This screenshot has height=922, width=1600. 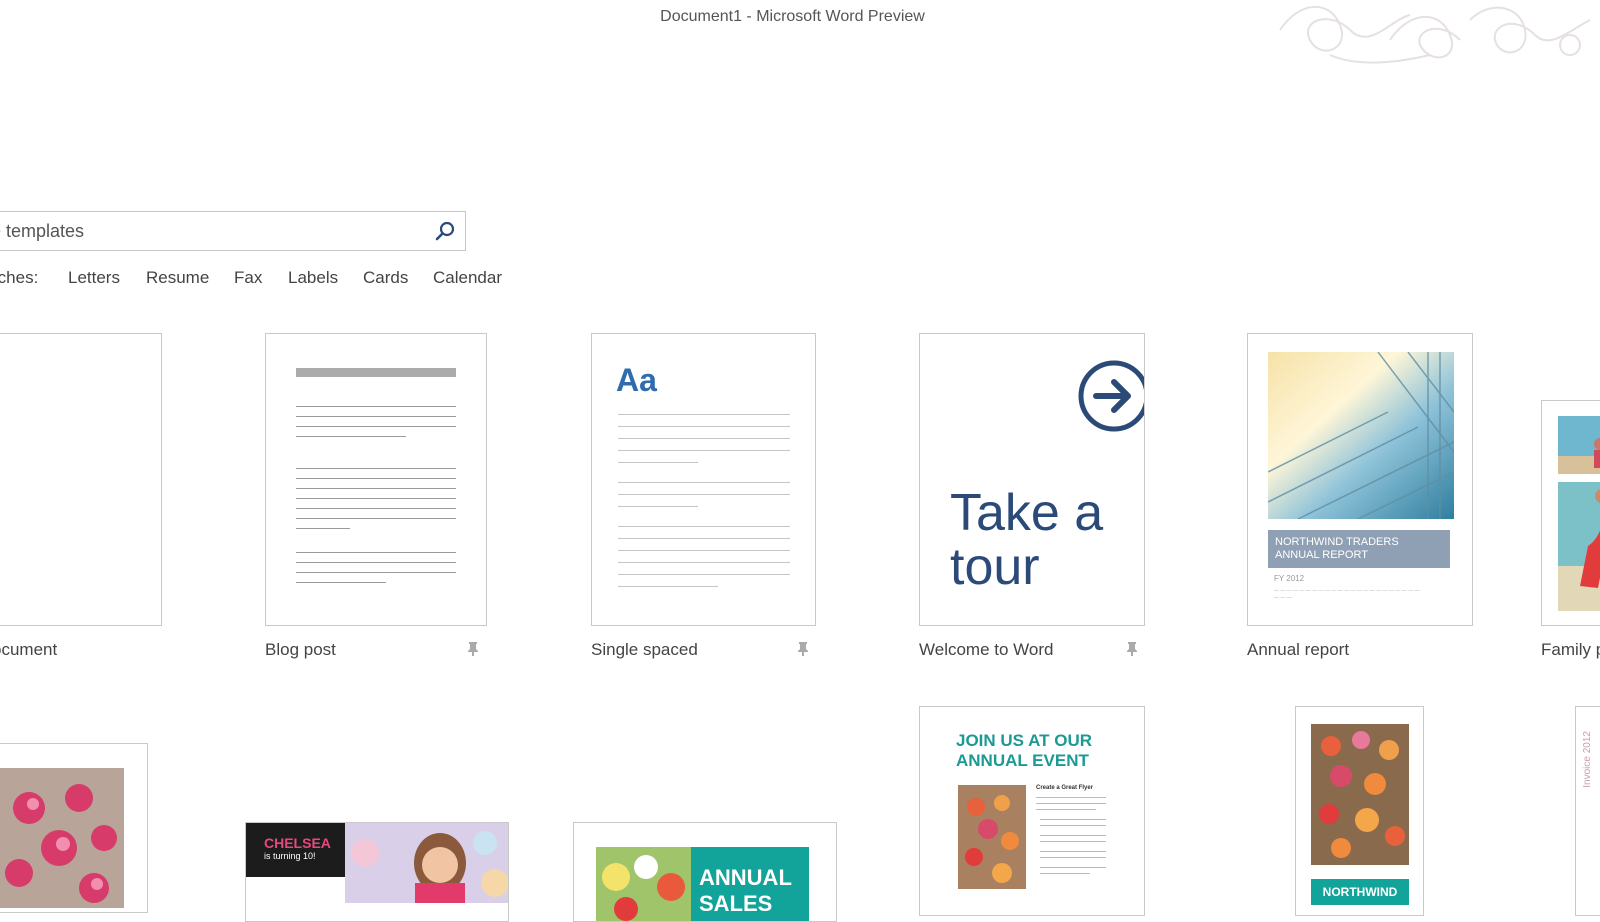 I want to click on suggested-resume-link: Resume, so click(x=177, y=278).